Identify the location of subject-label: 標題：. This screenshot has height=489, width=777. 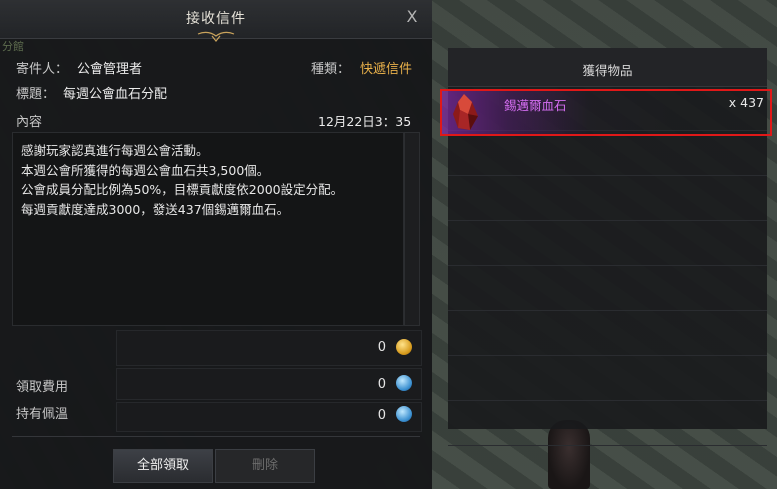
(36, 94).